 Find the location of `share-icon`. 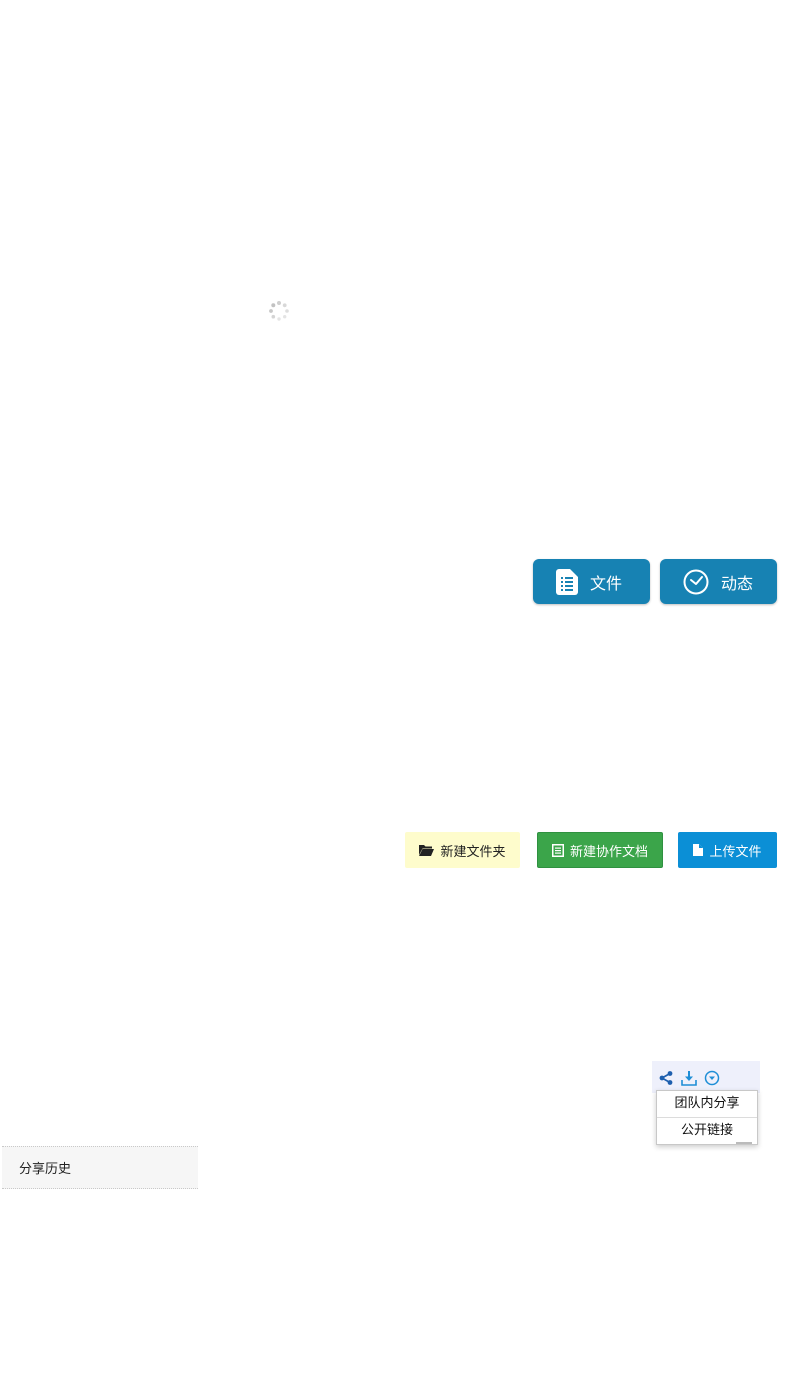

share-icon is located at coordinates (666, 1078).